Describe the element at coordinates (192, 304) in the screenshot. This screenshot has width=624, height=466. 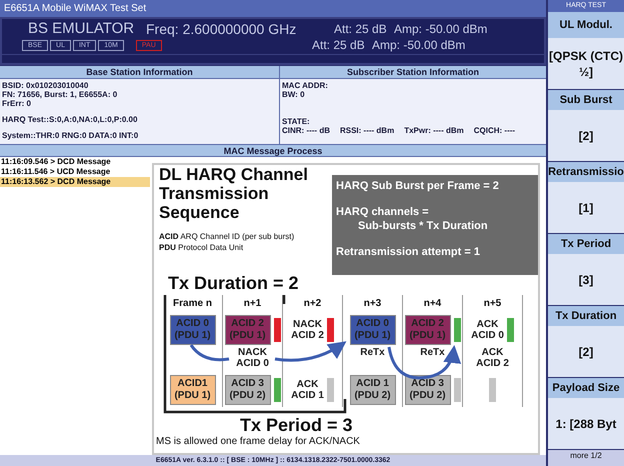
I see `frame-label: Frame n` at that location.